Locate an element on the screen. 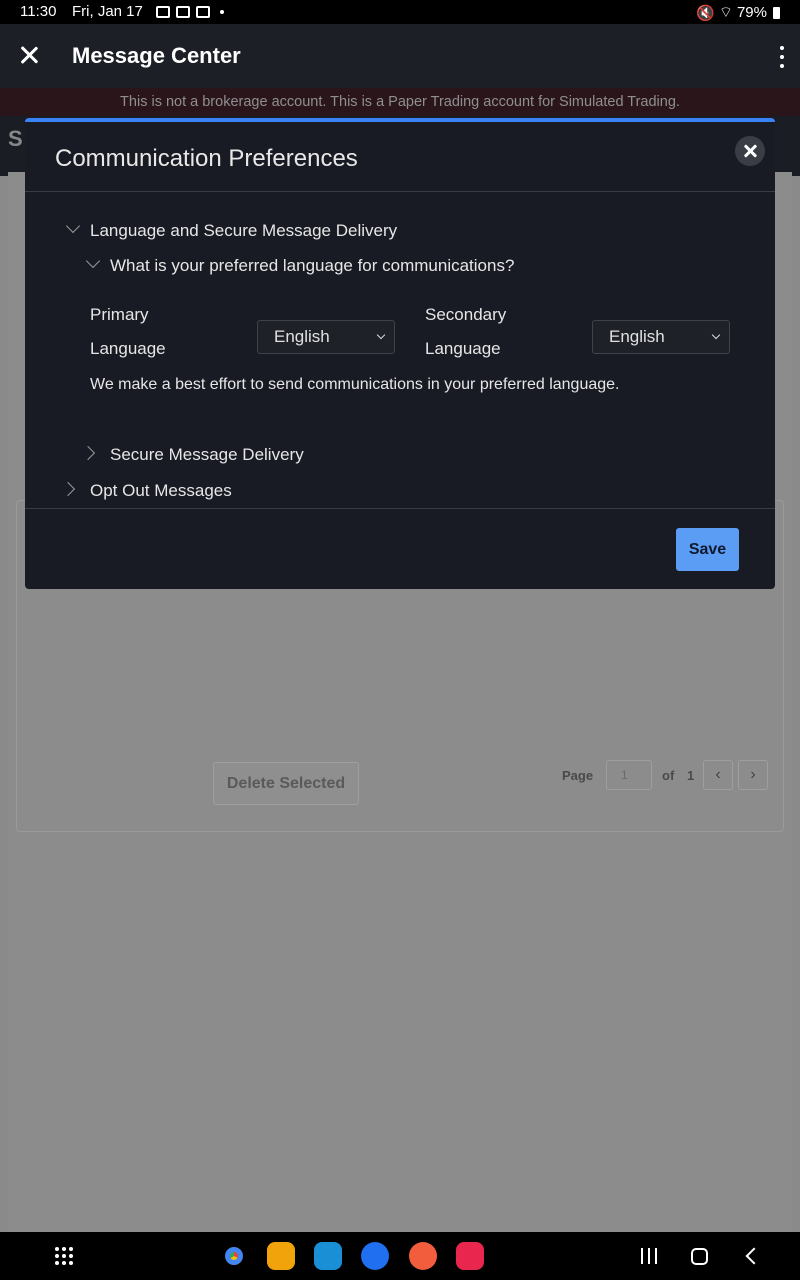  more-options-icon is located at coordinates (782, 57).